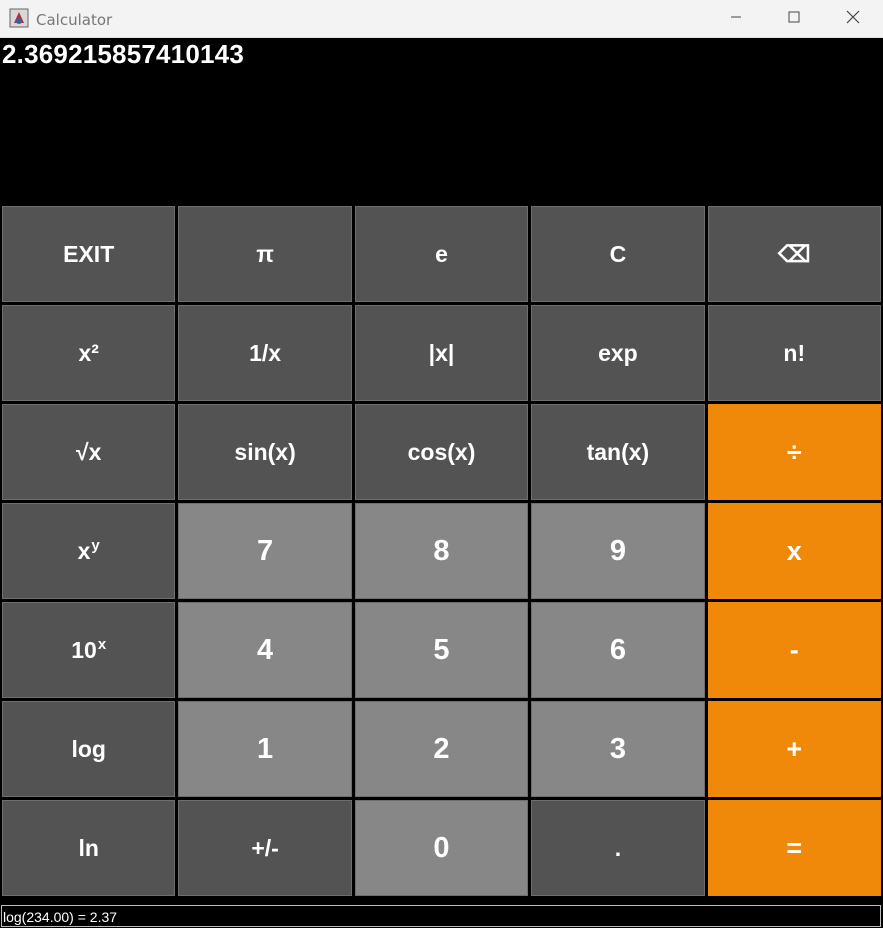 Image resolution: width=883 pixels, height=928 pixels. I want to click on sin-label: sin(x), so click(265, 451).